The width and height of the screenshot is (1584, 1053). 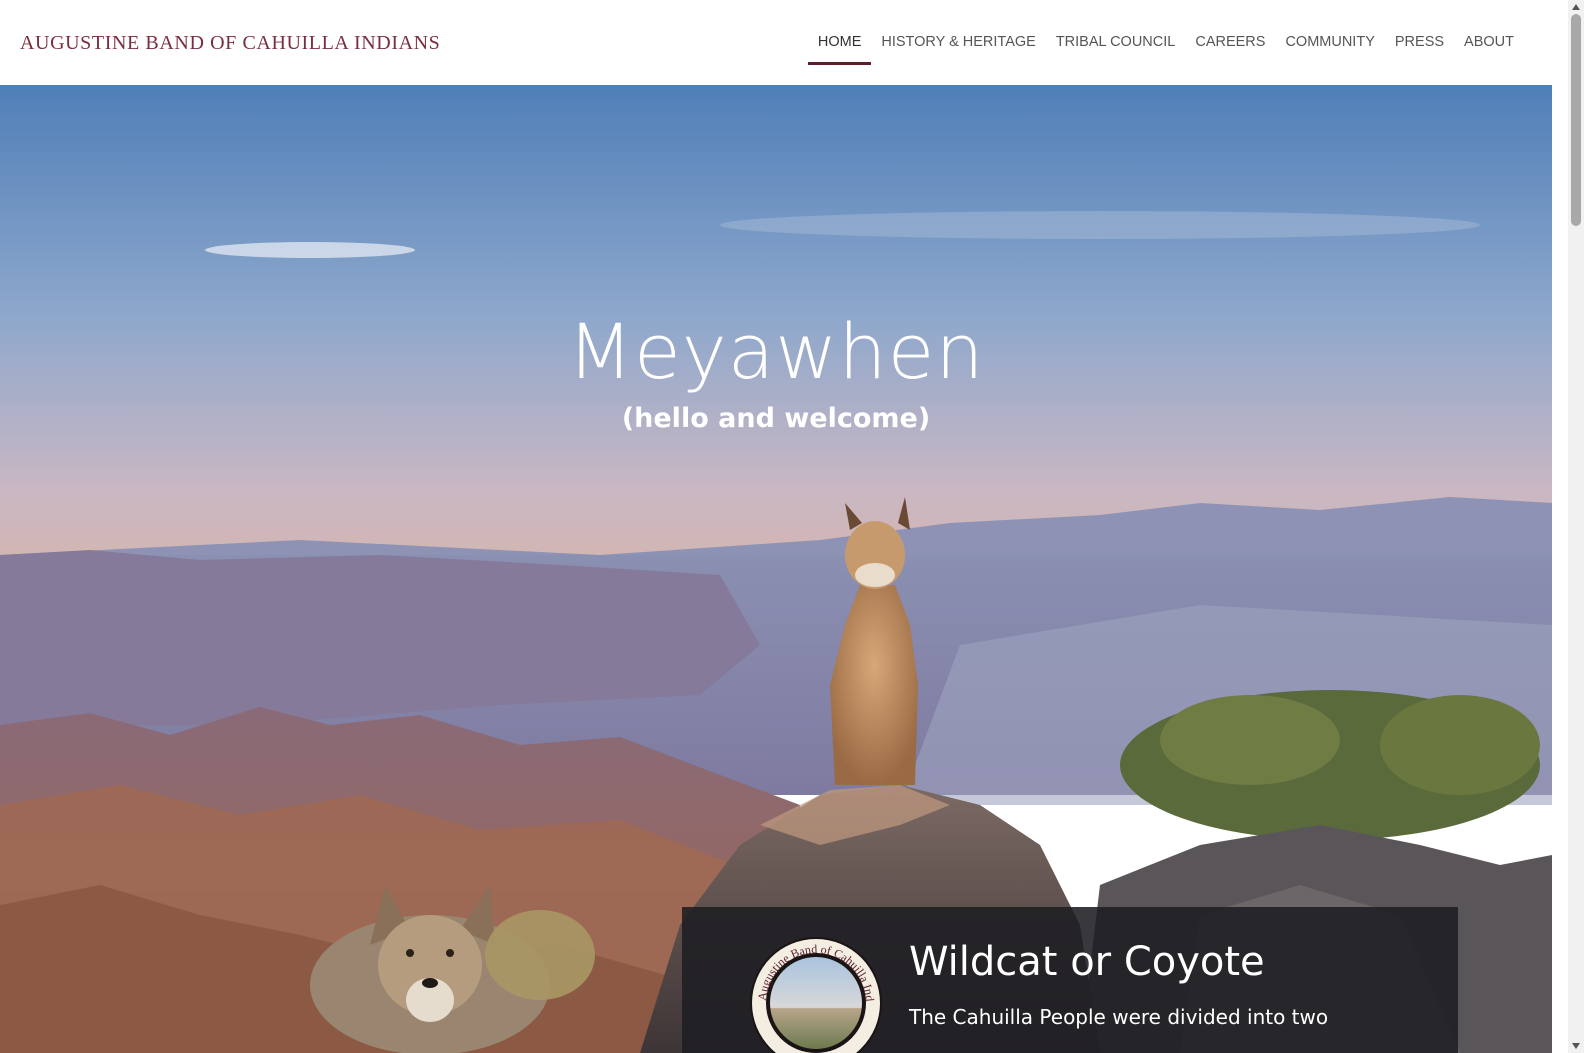 What do you see at coordinates (1576, 7) in the screenshot?
I see `scroll-up-icon` at bounding box center [1576, 7].